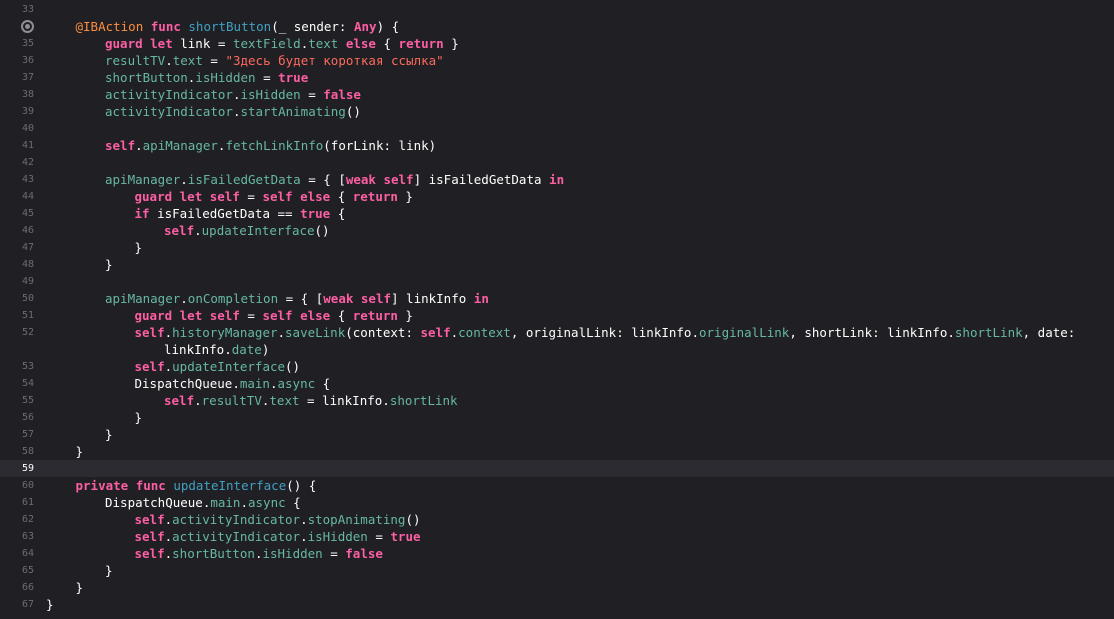 Image resolution: width=1114 pixels, height=619 pixels. Describe the element at coordinates (17, 366) in the screenshot. I see `line-number: 53` at that location.